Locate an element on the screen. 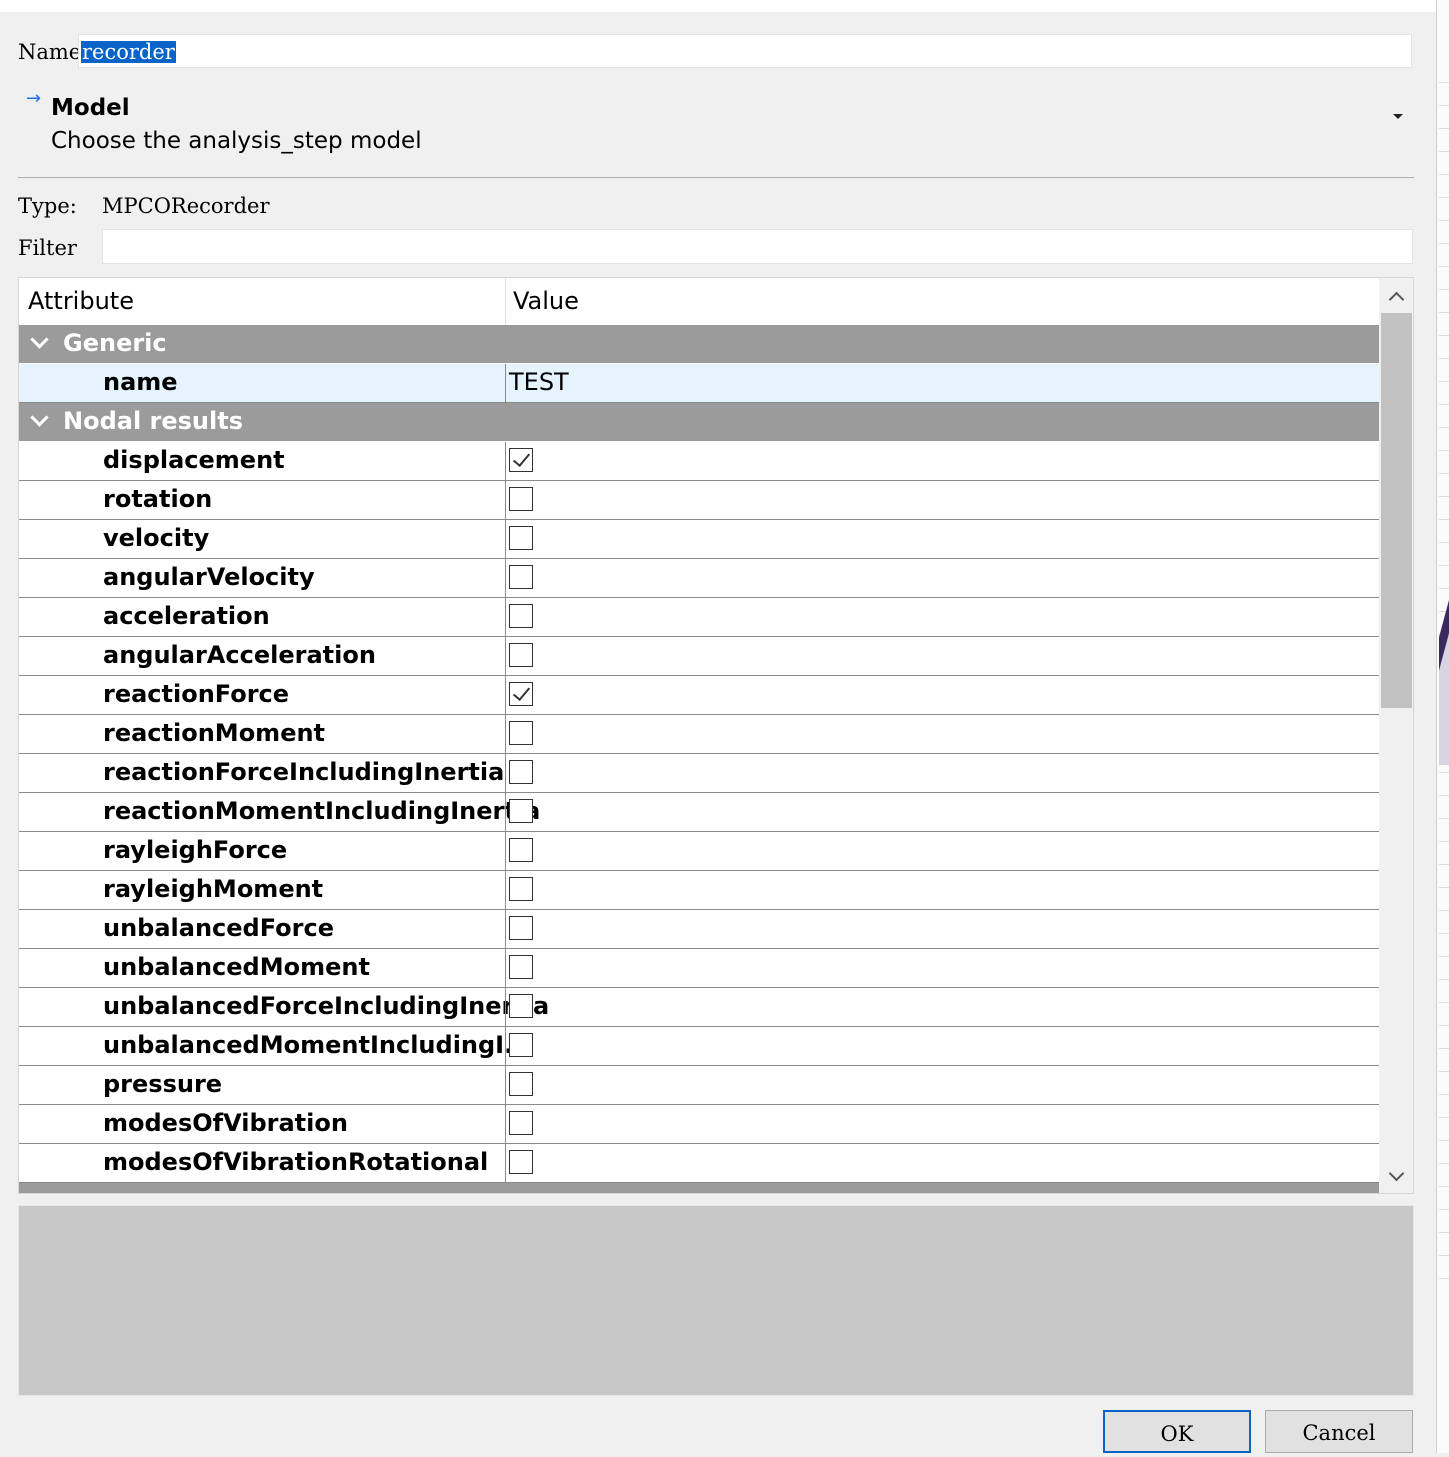 This screenshot has width=1449, height=1457. column-header-attribute: Attribute is located at coordinates (81, 301).